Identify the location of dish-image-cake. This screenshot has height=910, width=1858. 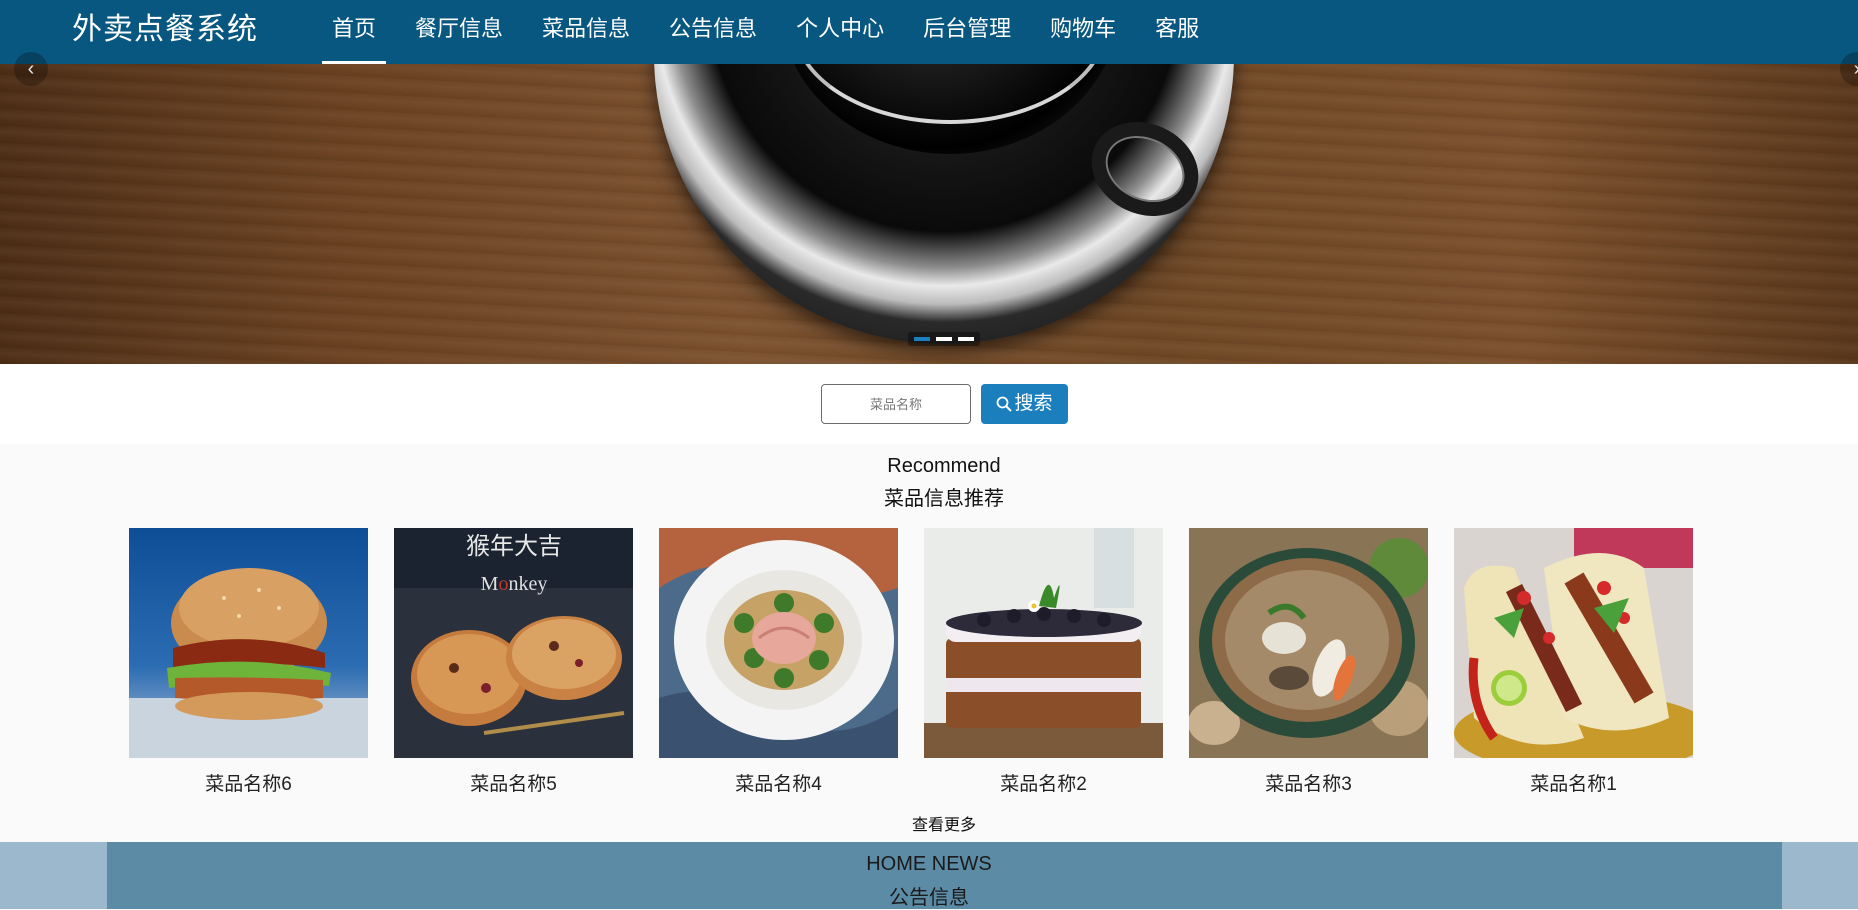
(1043, 643).